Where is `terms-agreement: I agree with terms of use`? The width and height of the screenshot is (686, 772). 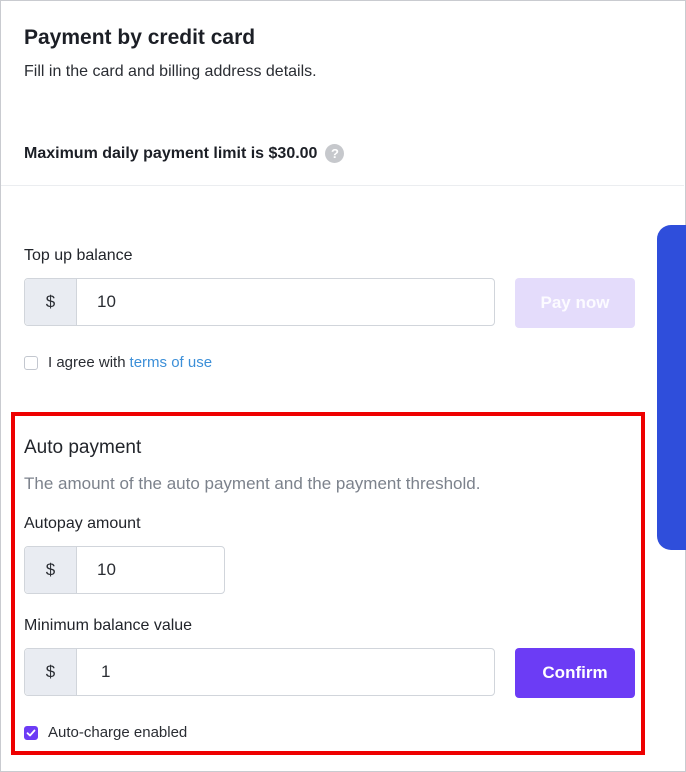 terms-agreement: I agree with terms of use is located at coordinates (118, 362).